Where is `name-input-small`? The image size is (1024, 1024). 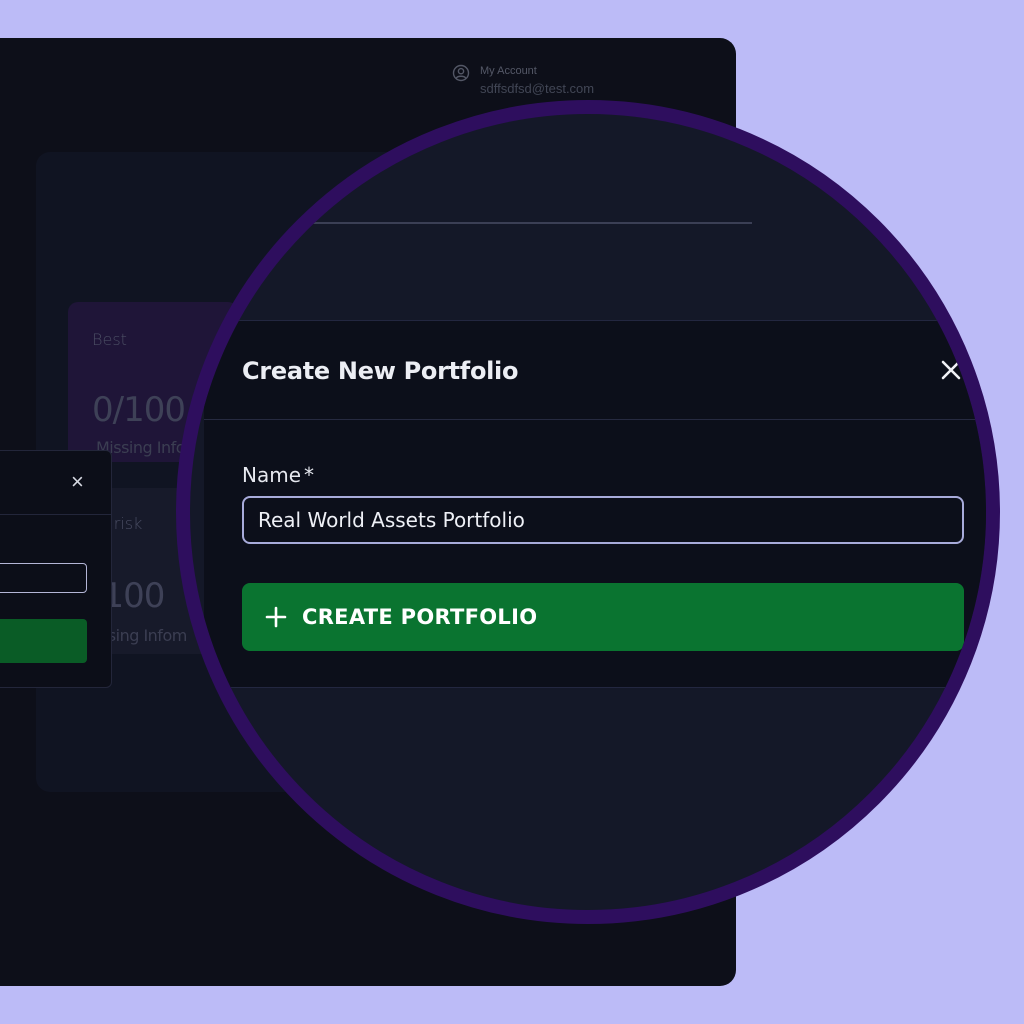
name-input-small is located at coordinates (43, 578).